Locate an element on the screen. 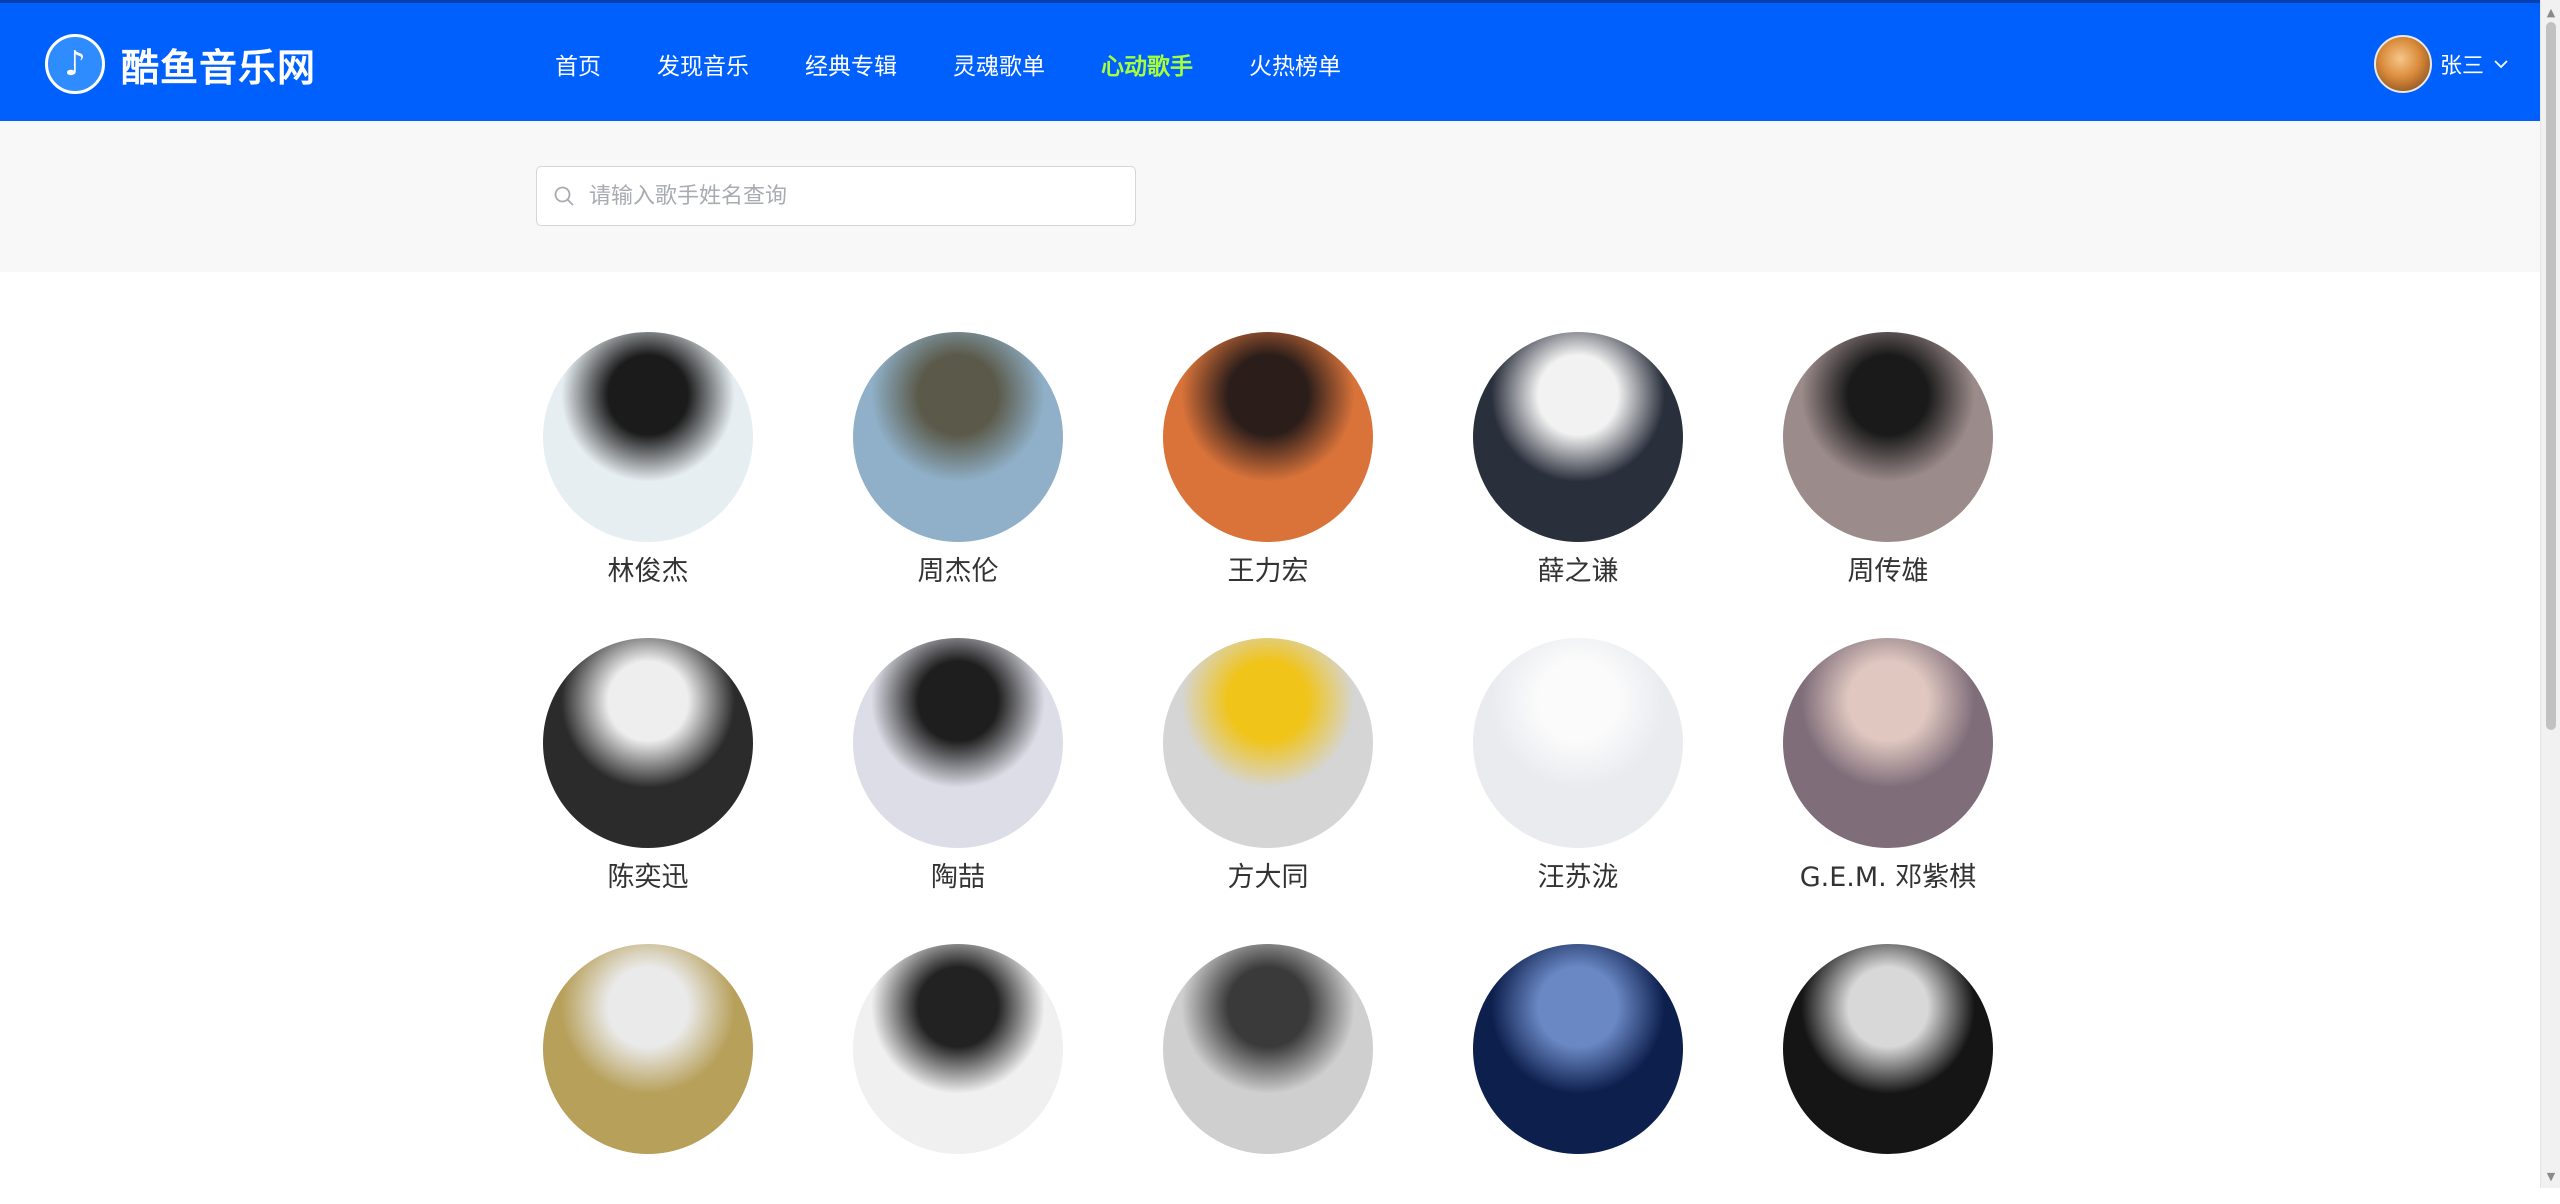 Image resolution: width=2560 pixels, height=1204 pixels. singer-name: G.E.M. 邓紫棋 is located at coordinates (1888, 878).